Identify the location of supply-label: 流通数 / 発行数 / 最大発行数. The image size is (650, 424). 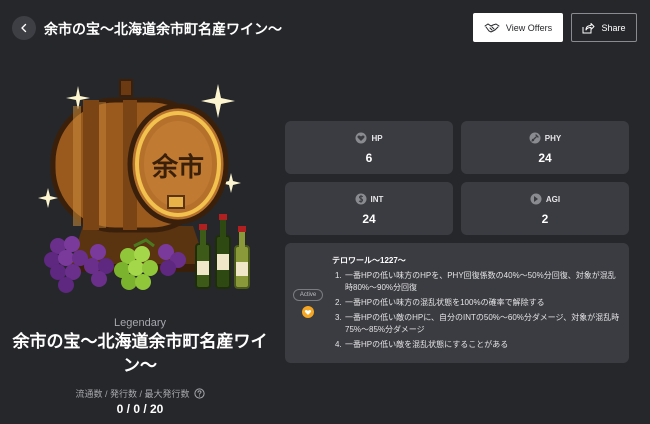
(132, 394).